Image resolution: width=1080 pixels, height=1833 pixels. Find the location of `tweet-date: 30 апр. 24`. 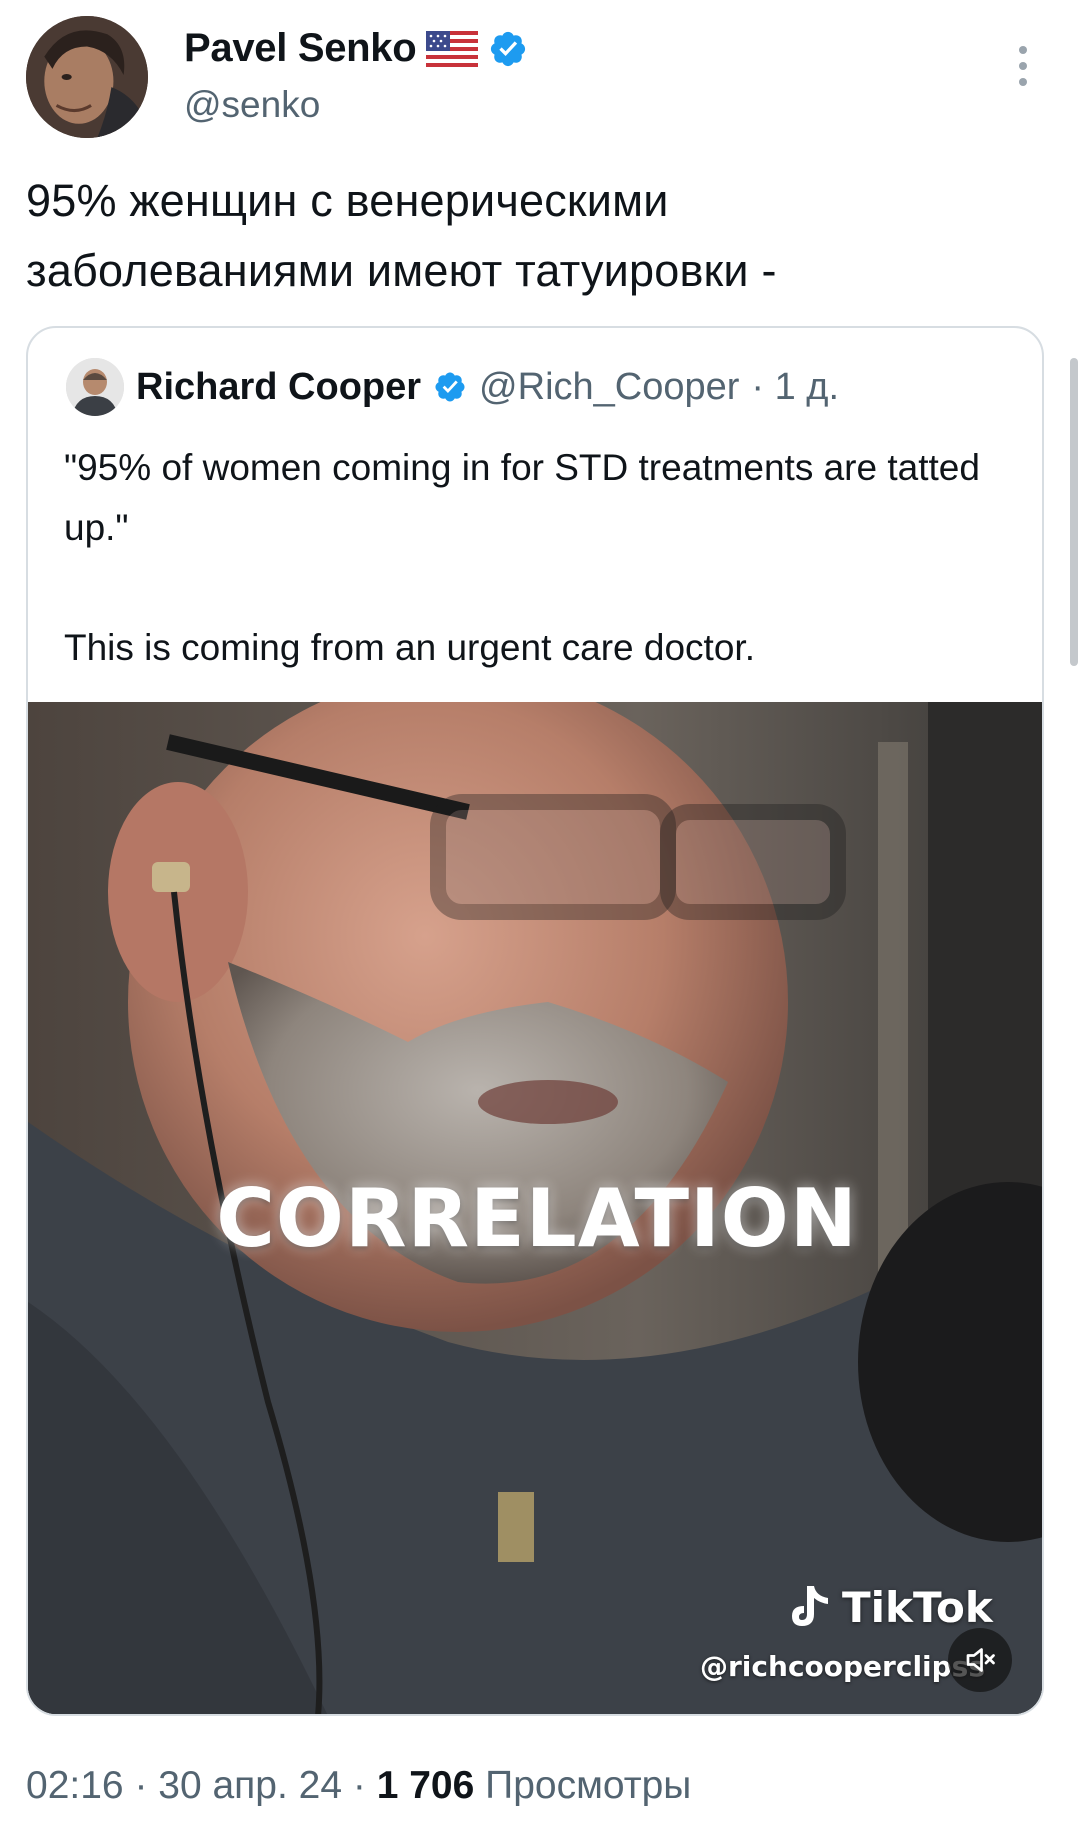

tweet-date: 30 апр. 24 is located at coordinates (250, 1785).